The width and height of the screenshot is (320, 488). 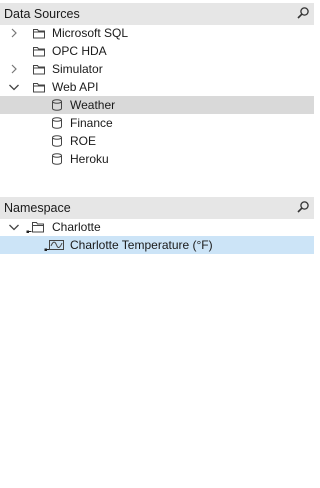 What do you see at coordinates (77, 69) in the screenshot?
I see `tree-item-label: Simulator` at bounding box center [77, 69].